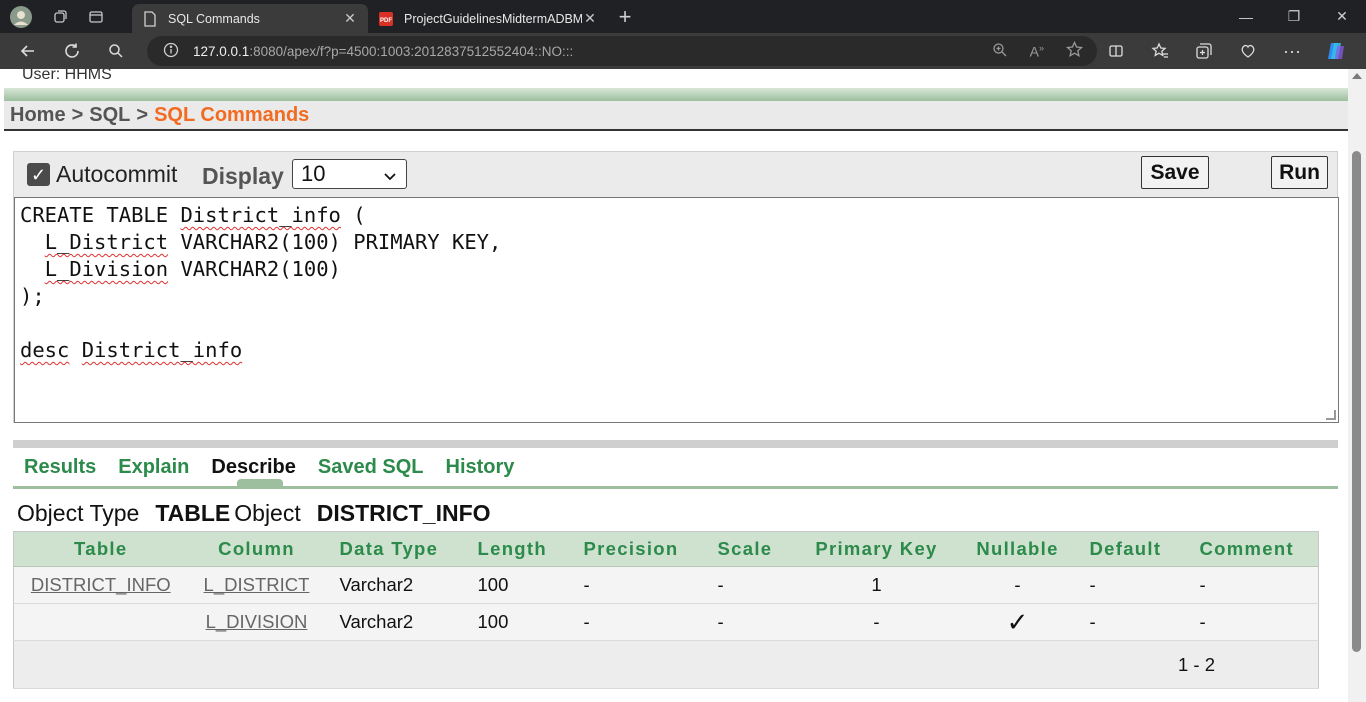 The image size is (1366, 702). What do you see at coordinates (1074, 50) in the screenshot?
I see `favorite-star-icon` at bounding box center [1074, 50].